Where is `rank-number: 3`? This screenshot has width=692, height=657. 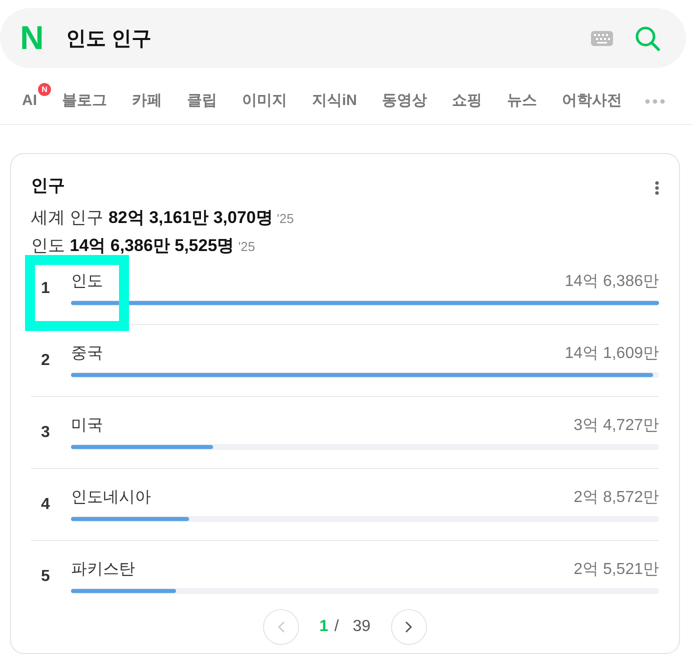
rank-number: 3 is located at coordinates (45, 432).